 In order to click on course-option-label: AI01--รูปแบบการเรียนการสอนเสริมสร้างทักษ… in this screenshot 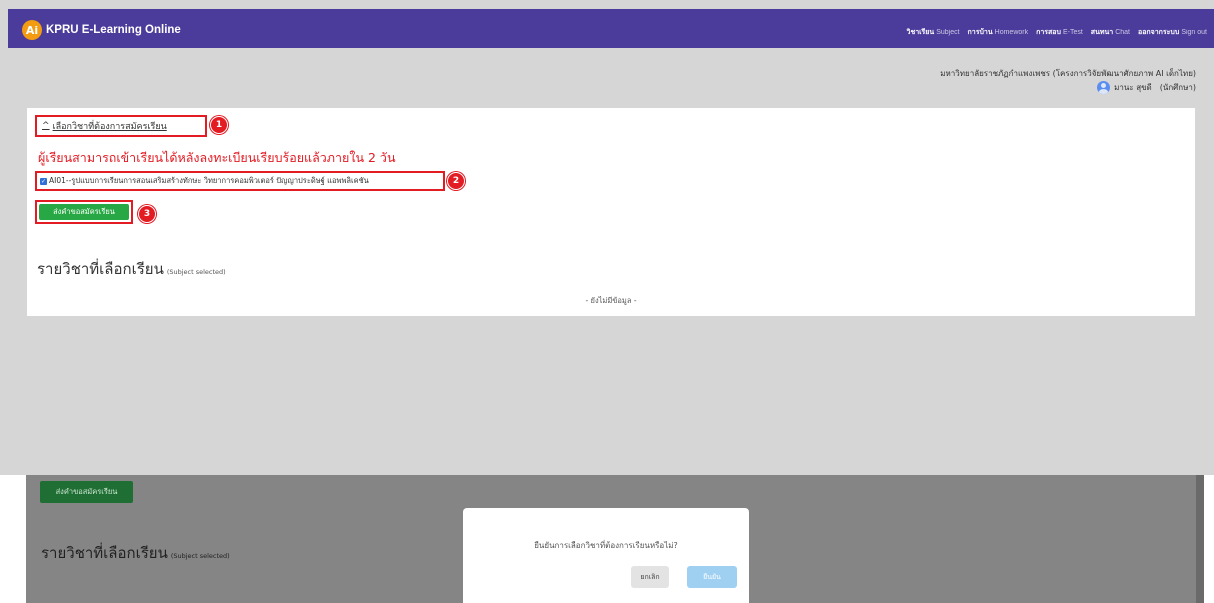, I will do `click(209, 180)`.